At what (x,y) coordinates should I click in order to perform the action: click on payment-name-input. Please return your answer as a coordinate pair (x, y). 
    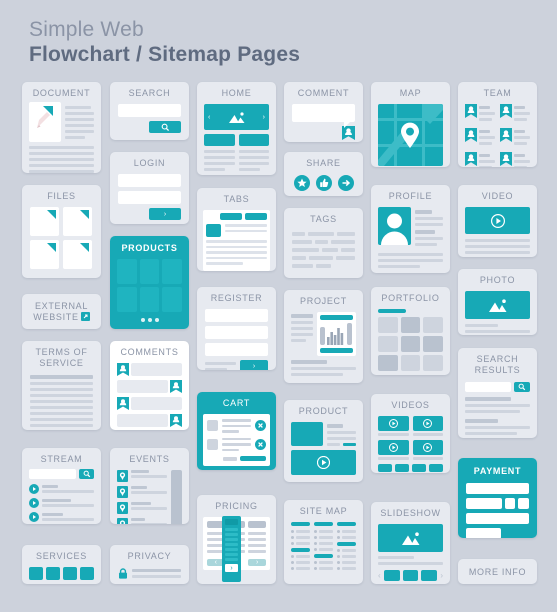
    Looking at the image, I should click on (497, 518).